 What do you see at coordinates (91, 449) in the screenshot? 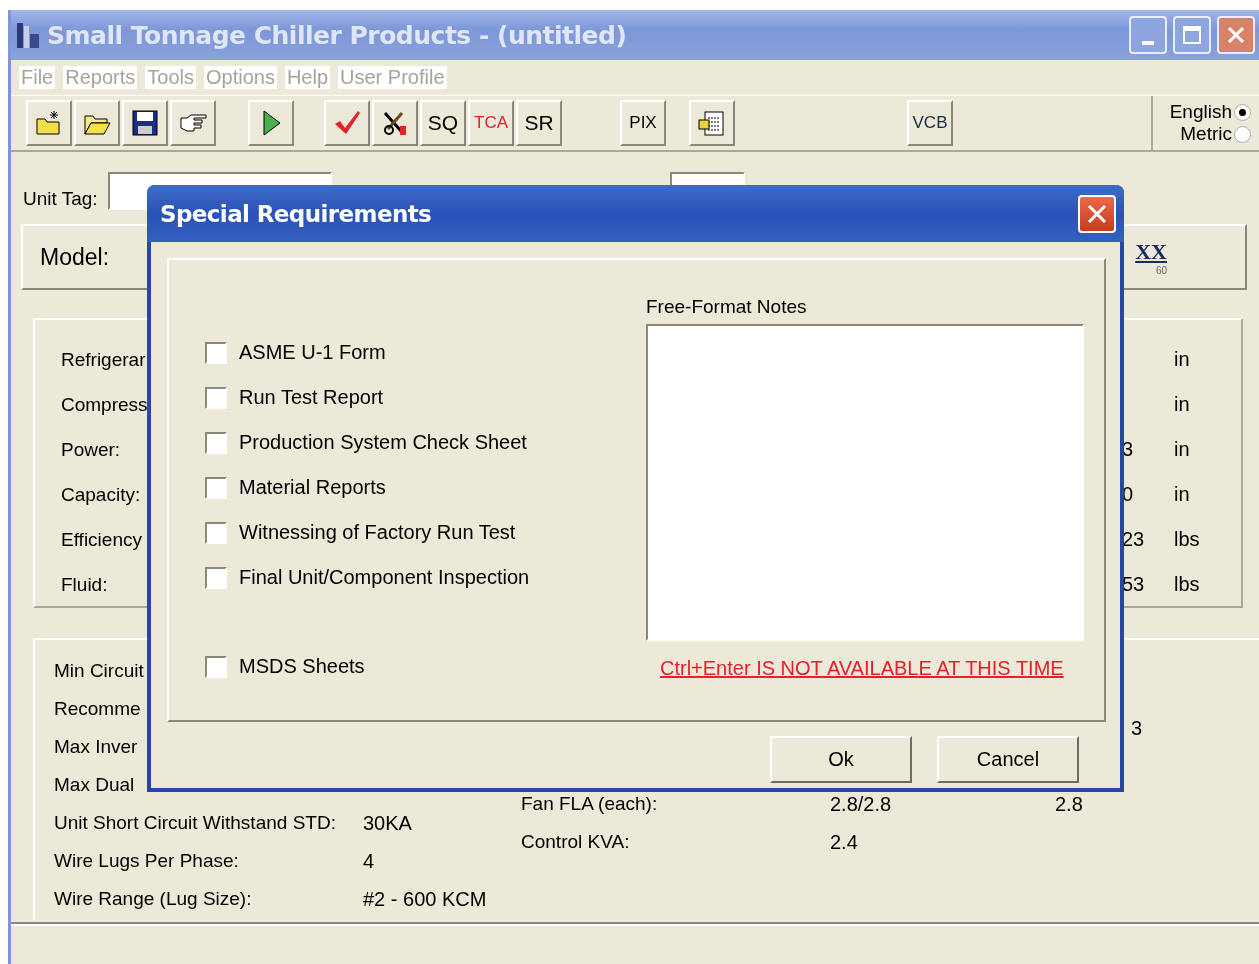
I see `row-label: Power:` at bounding box center [91, 449].